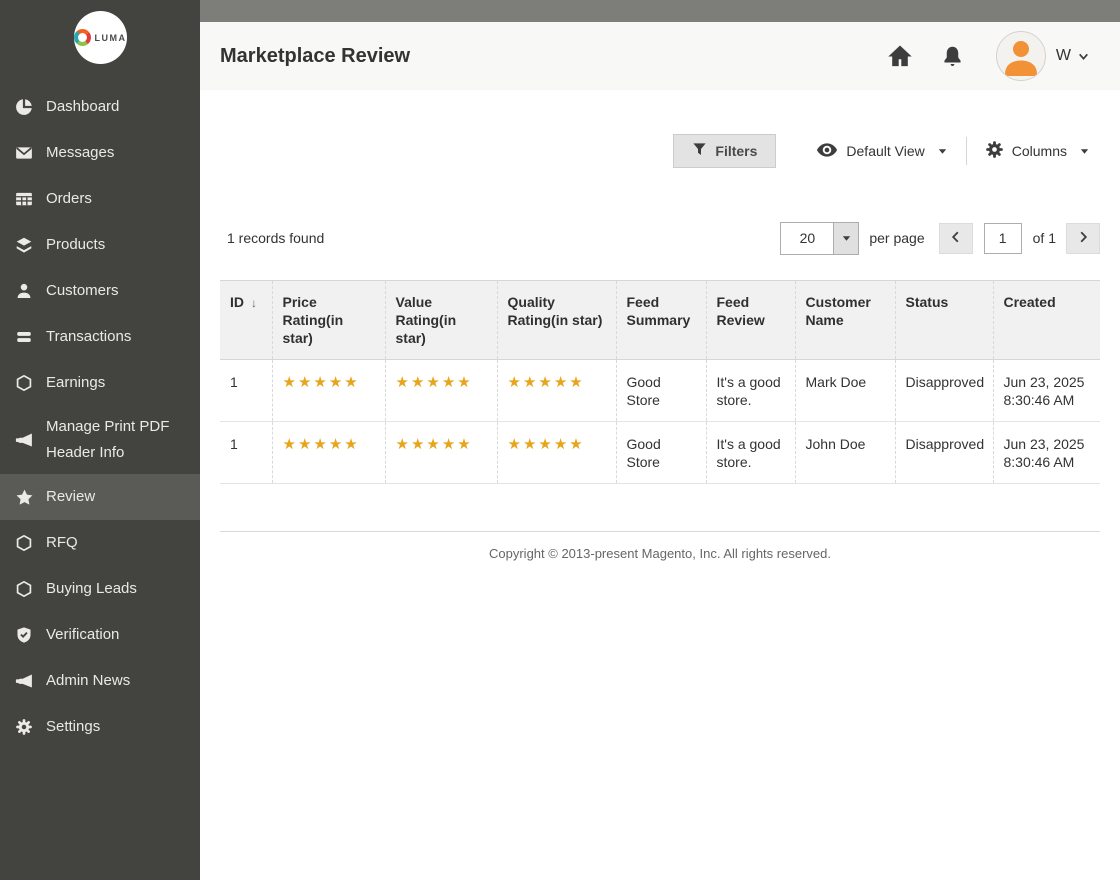 This screenshot has height=880, width=1120. What do you see at coordinates (246, 320) in the screenshot?
I see `column-header-id: ID ↓` at bounding box center [246, 320].